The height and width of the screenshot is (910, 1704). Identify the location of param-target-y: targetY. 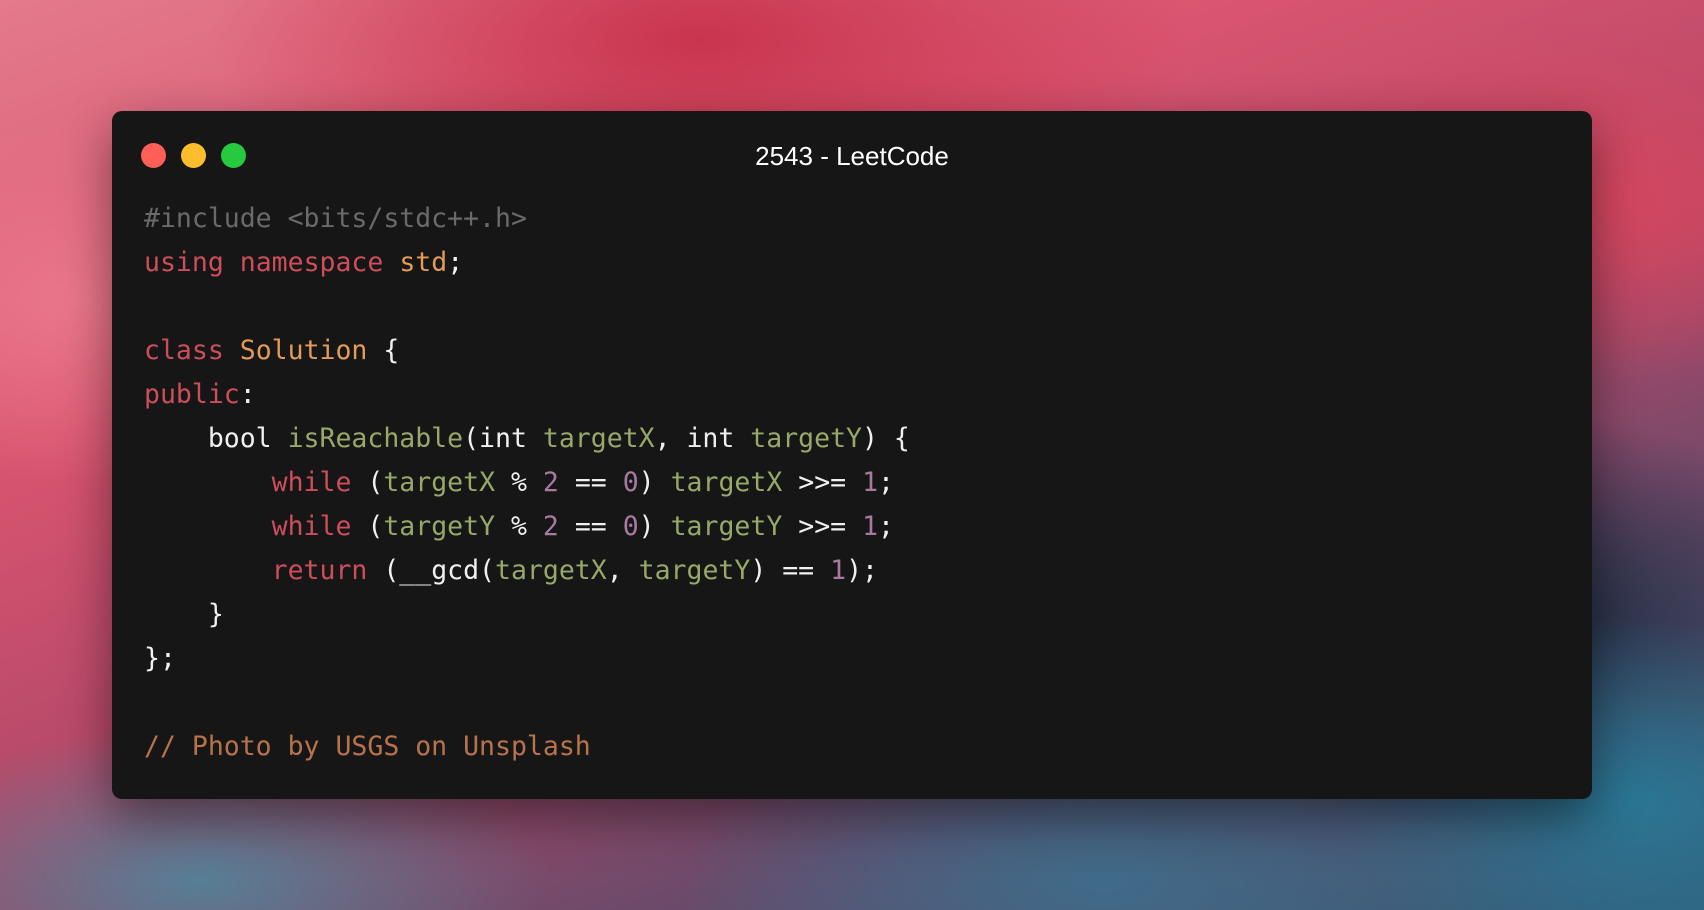
(806, 438).